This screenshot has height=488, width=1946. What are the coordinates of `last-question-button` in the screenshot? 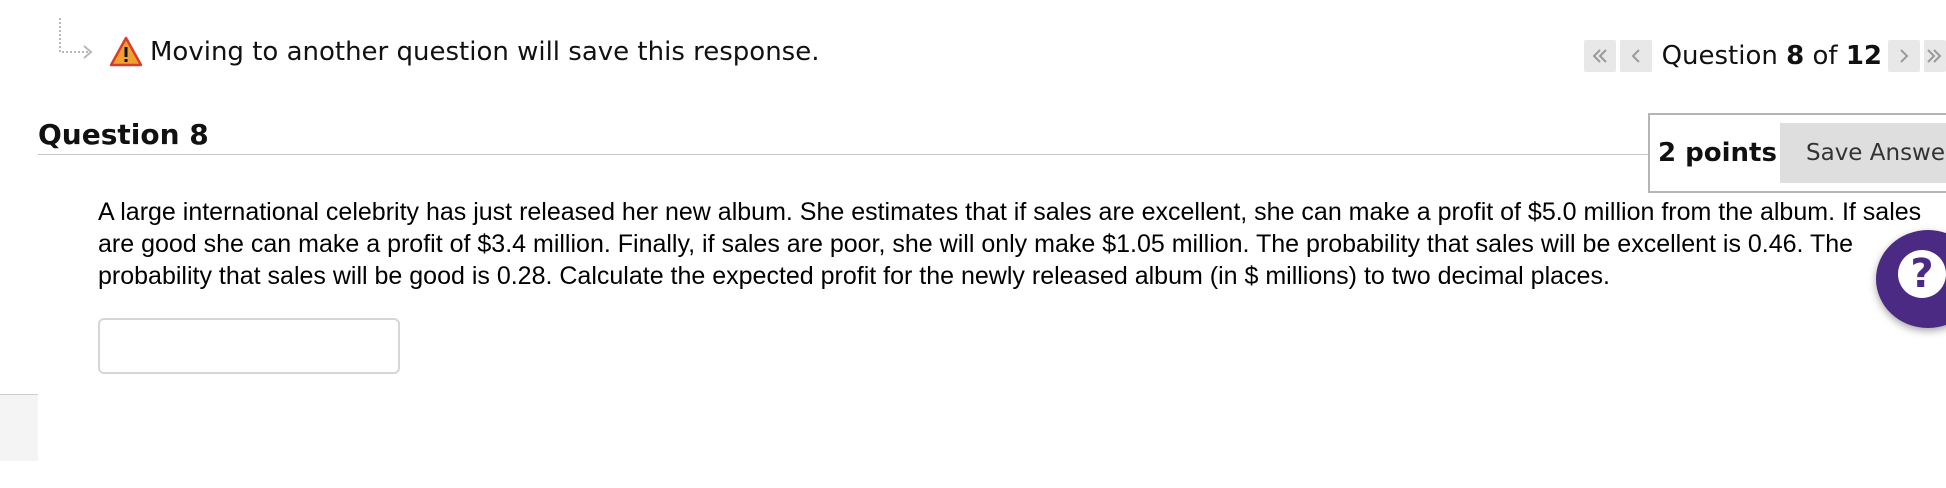 It's located at (1935, 56).